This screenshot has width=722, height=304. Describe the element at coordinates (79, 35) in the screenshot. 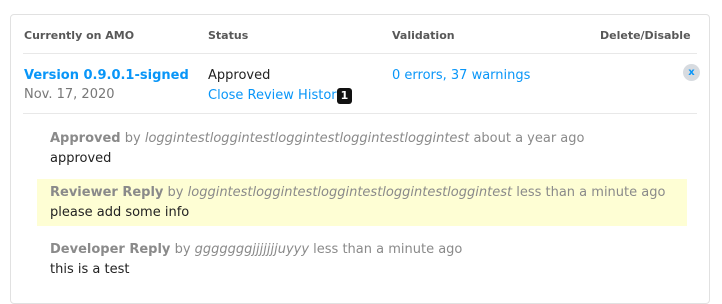

I see `header-currently-on-amo: Currently on AMO` at that location.